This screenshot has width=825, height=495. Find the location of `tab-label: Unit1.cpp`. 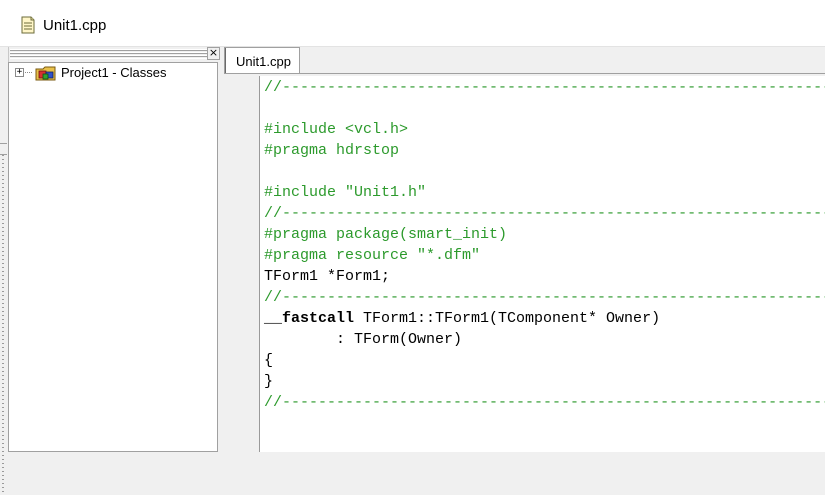

tab-label: Unit1.cpp is located at coordinates (263, 61).